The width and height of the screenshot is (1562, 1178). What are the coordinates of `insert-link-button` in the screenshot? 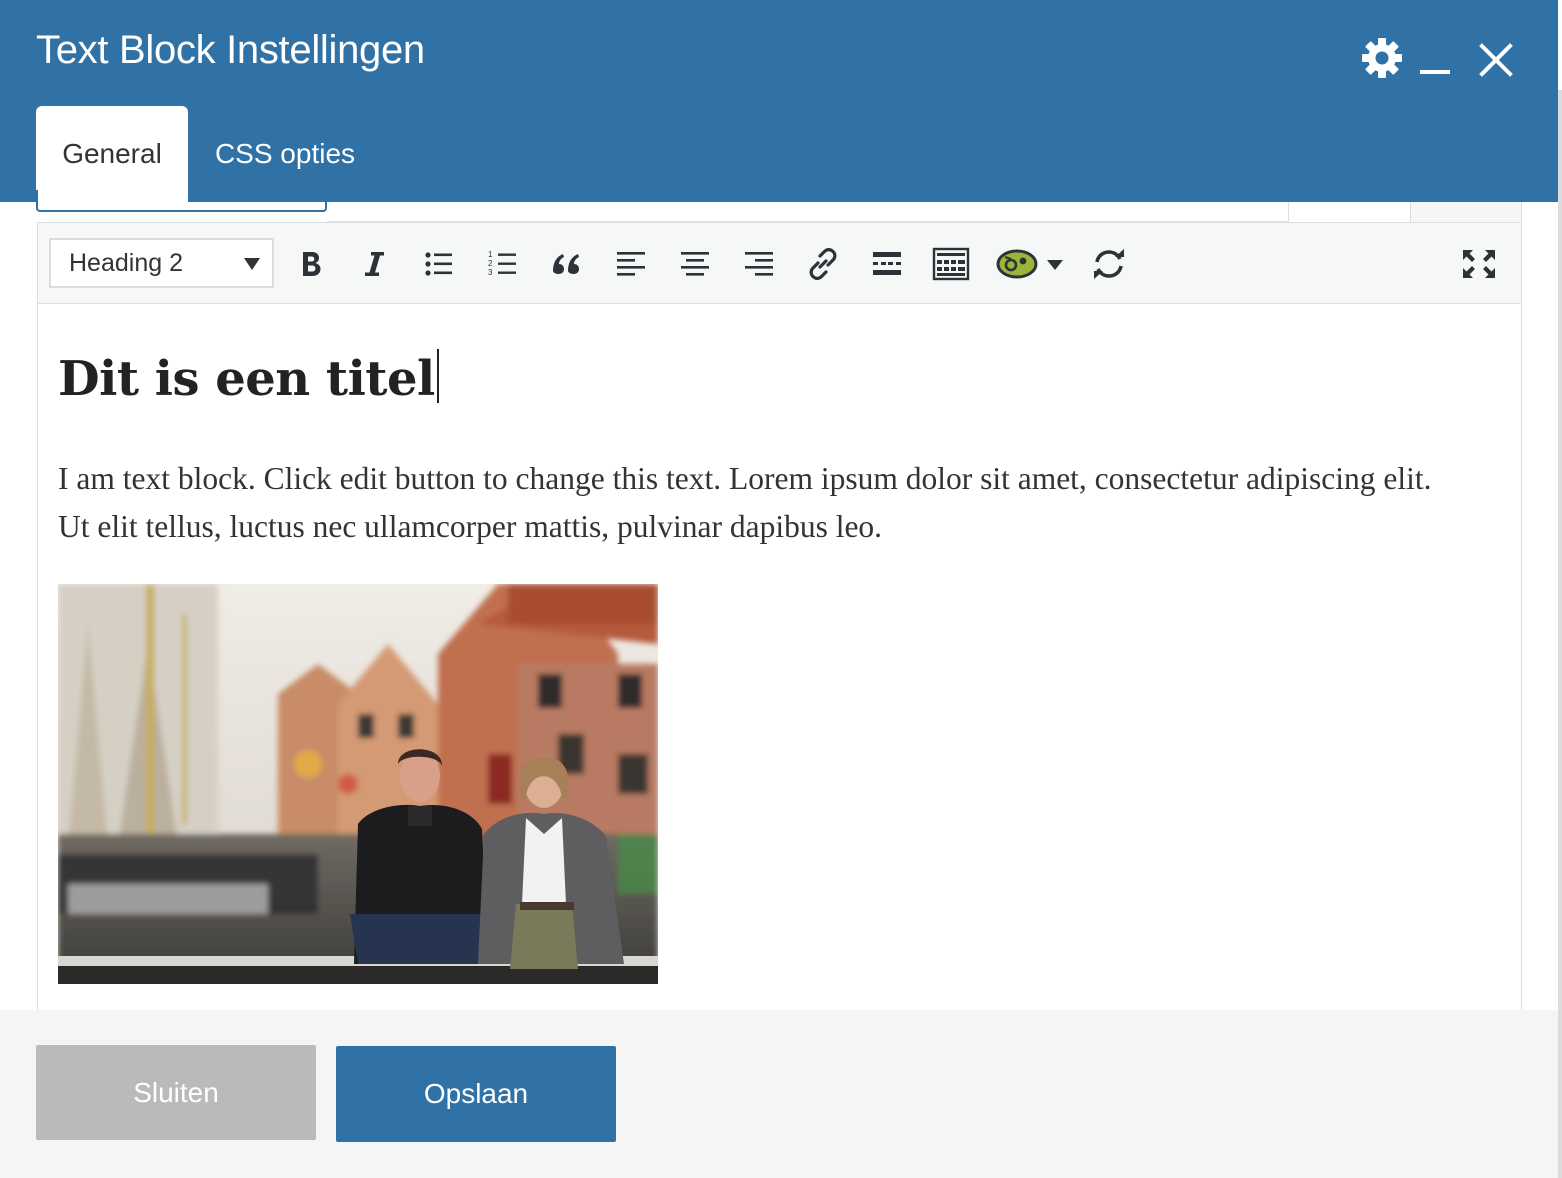 It's located at (823, 264).